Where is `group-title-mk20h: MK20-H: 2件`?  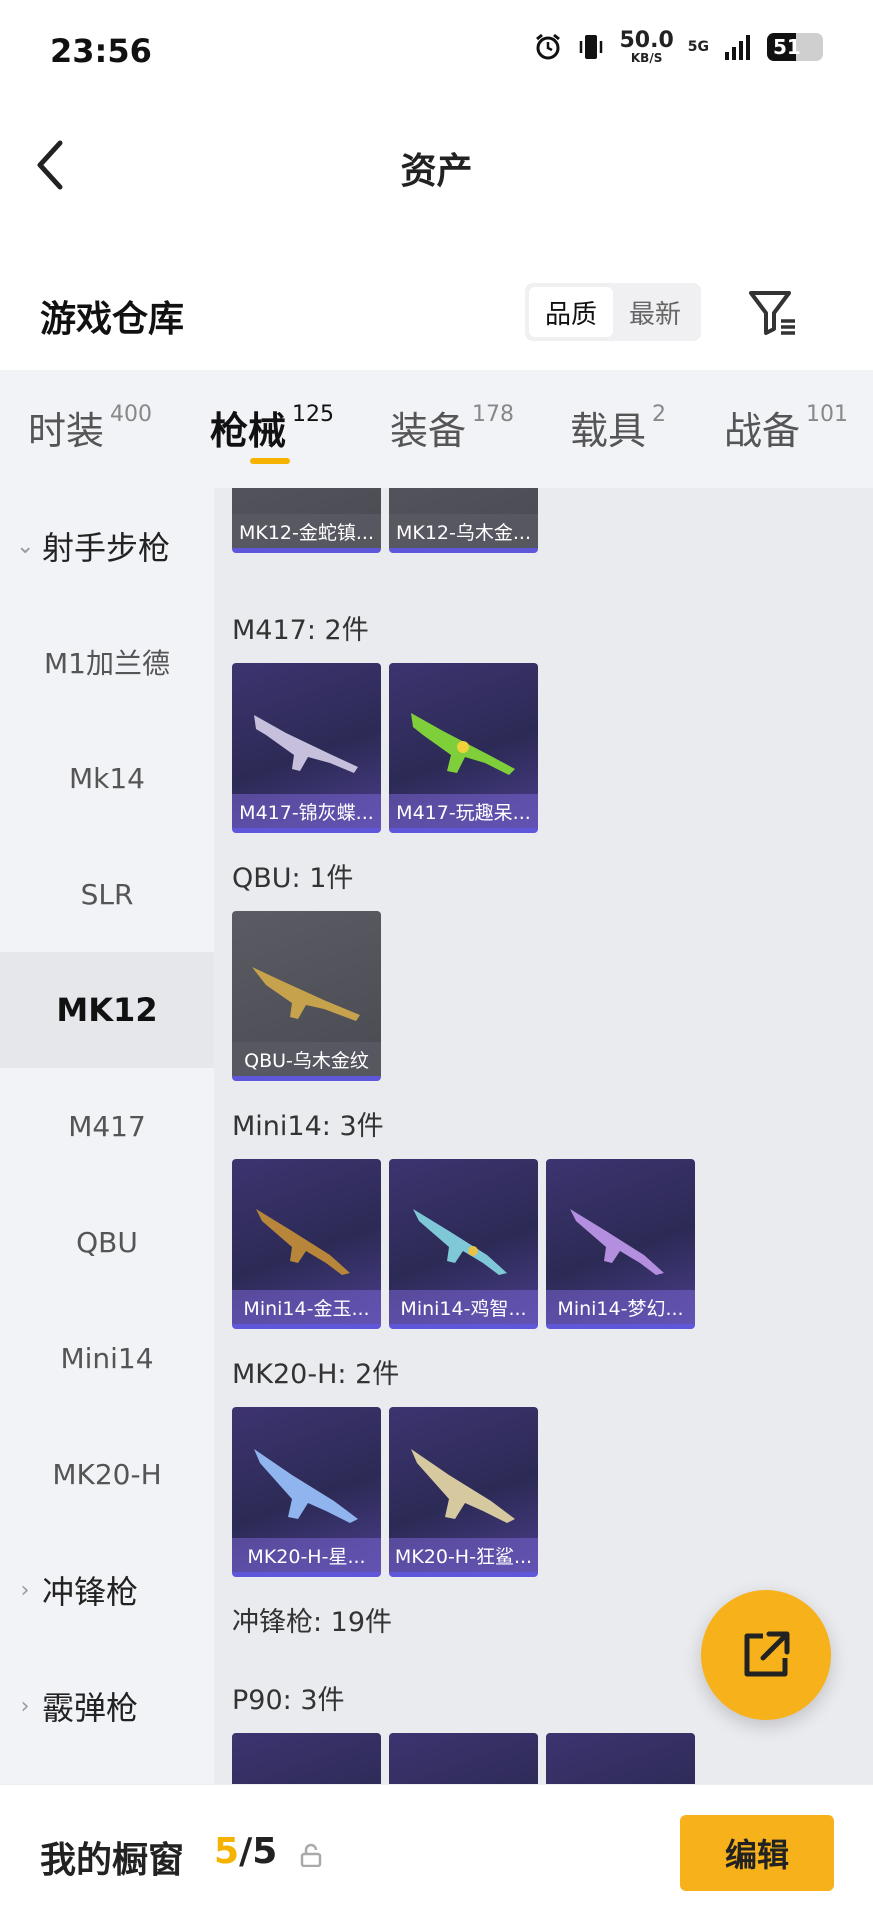 group-title-mk20h: MK20-H: 2件 is located at coordinates (316, 1374).